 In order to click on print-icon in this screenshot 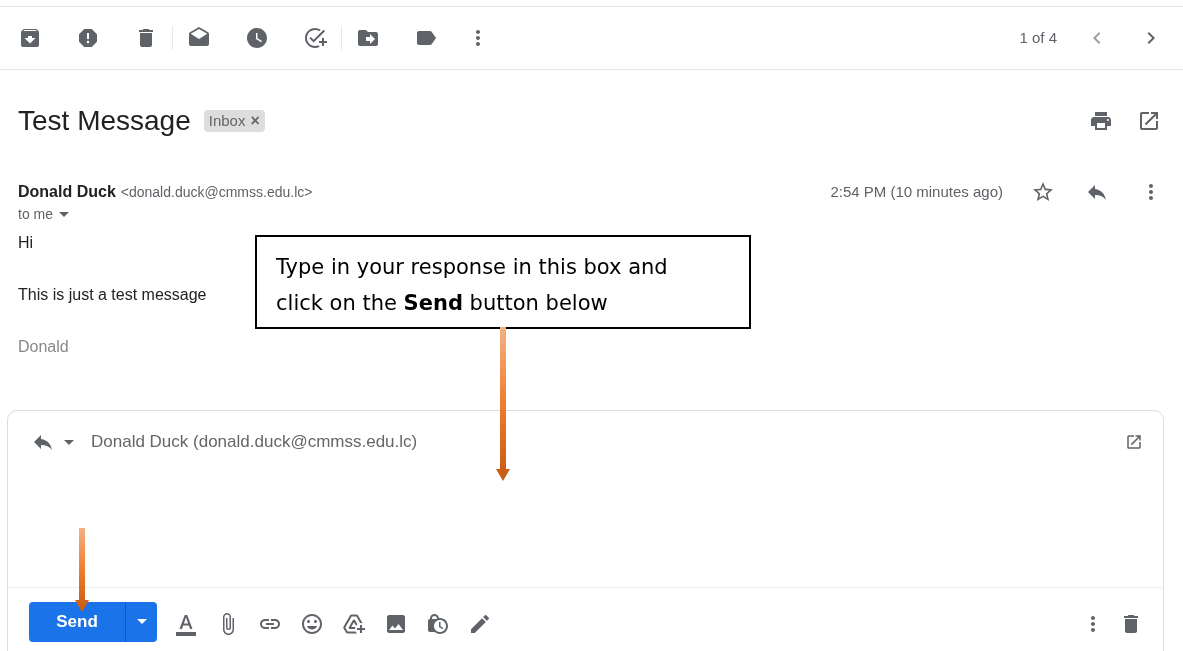, I will do `click(1101, 121)`.